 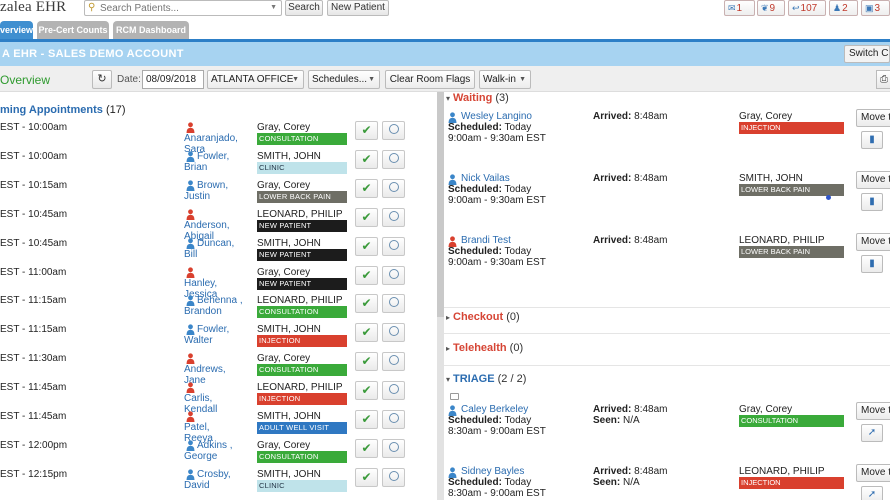 I want to click on patient-search: ⚲ ▼, so click(x=183, y=8).